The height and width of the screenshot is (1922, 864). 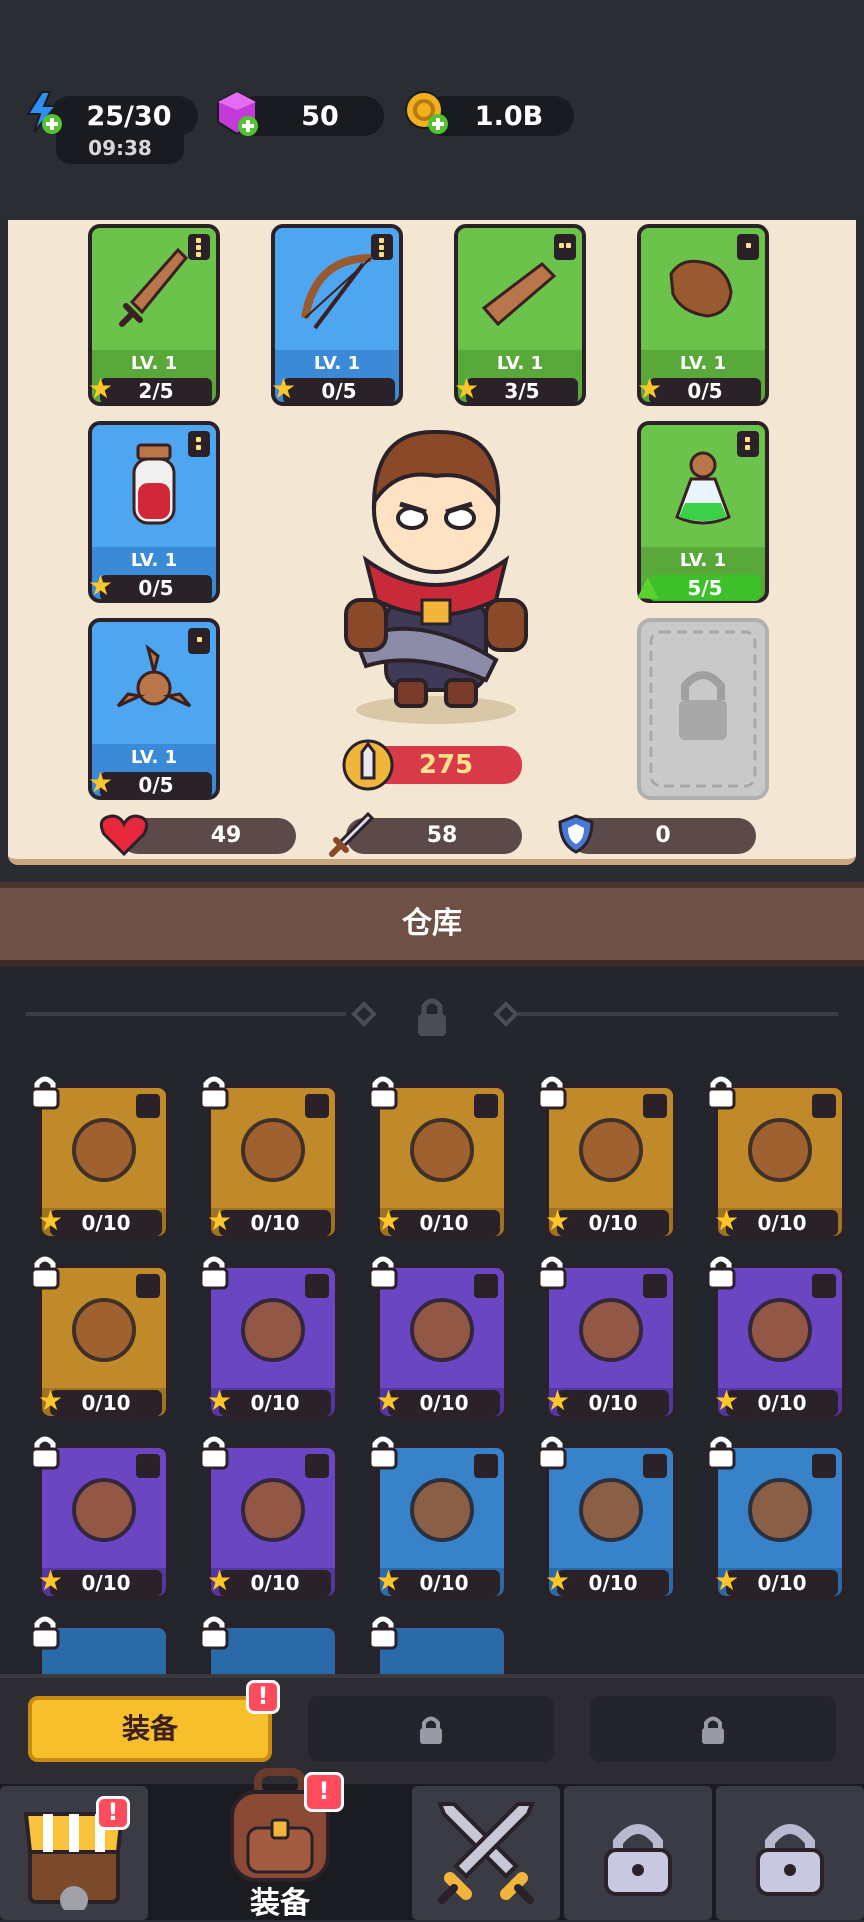 What do you see at coordinates (150, 1729) in the screenshot?
I see `tab-equip: 装备` at bounding box center [150, 1729].